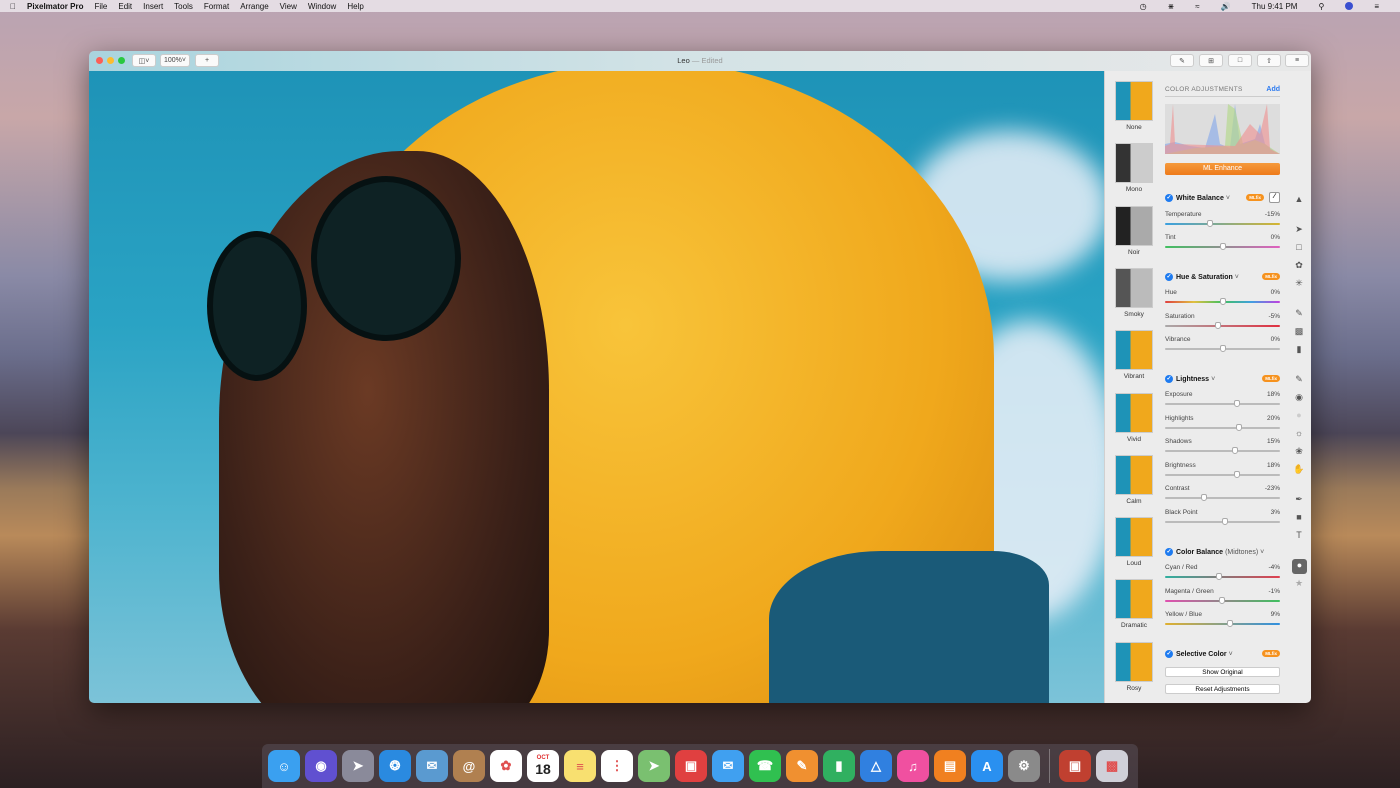 The height and width of the screenshot is (788, 1400). I want to click on preset-mono: Mono, so click(1134, 168).